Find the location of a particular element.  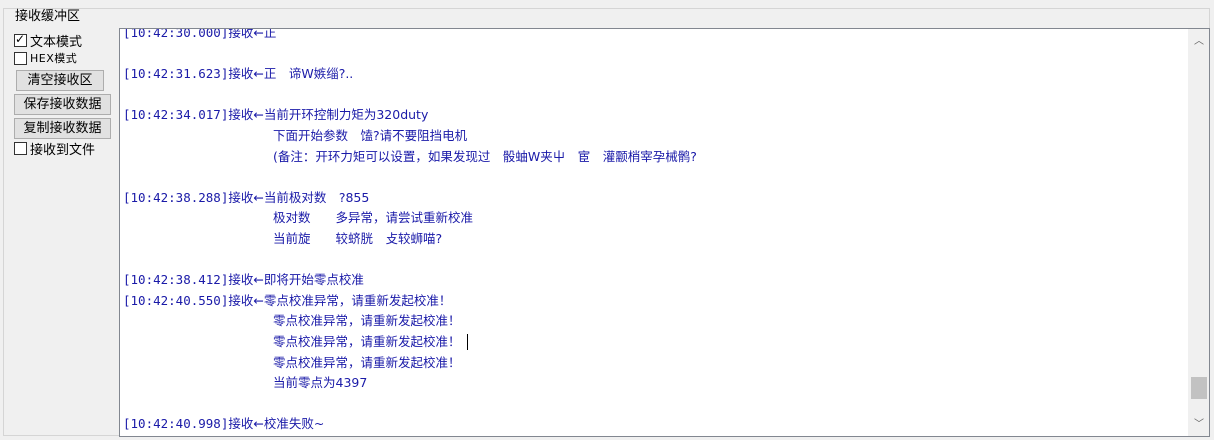

down-arrow-icon: ﹀ is located at coordinates (1199, 425).